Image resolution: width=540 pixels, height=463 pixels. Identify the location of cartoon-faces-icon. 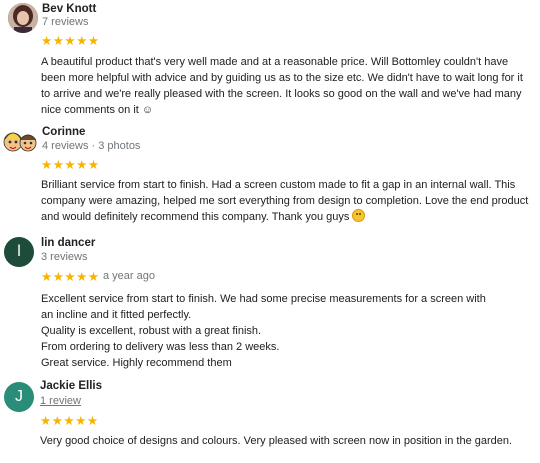
(20, 142).